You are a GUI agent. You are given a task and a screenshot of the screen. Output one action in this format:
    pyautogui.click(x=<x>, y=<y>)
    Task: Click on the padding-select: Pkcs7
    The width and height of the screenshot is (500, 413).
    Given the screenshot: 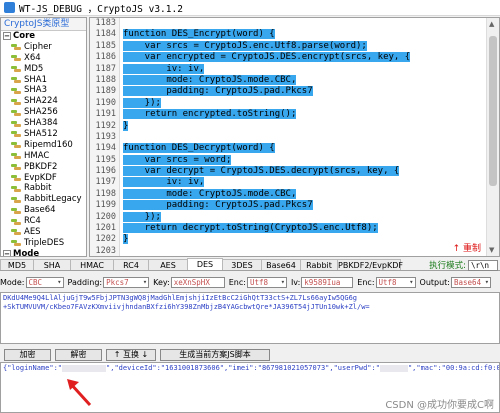 What is the action you would take?
    pyautogui.click(x=126, y=282)
    